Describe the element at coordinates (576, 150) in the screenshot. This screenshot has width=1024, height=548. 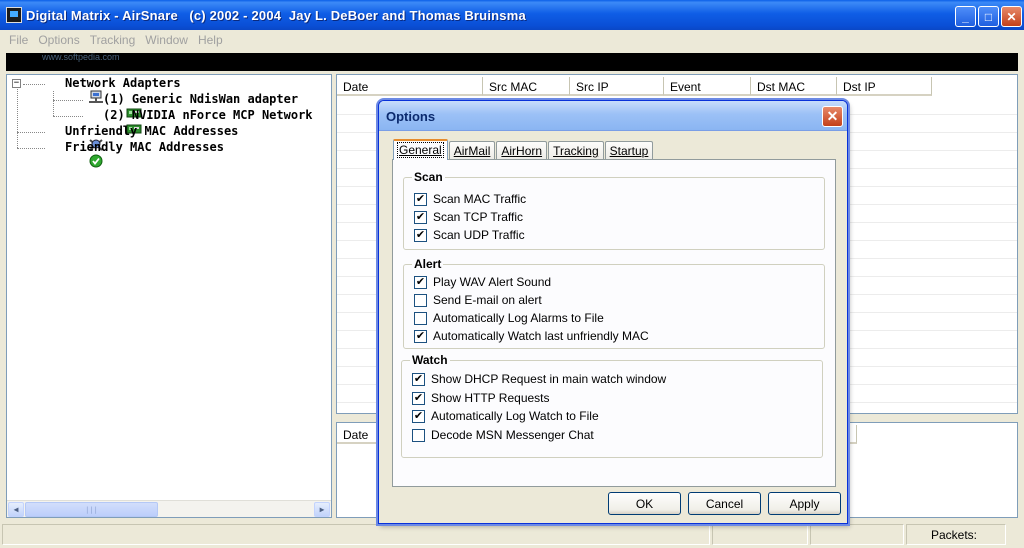
I see `tab-tracking: Tracking` at that location.